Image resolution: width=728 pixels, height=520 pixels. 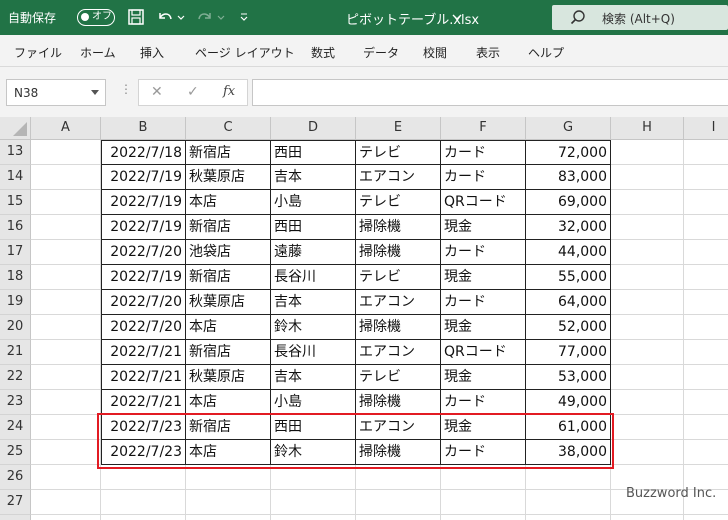 I want to click on amount-cell: 49,000, so click(x=568, y=402).